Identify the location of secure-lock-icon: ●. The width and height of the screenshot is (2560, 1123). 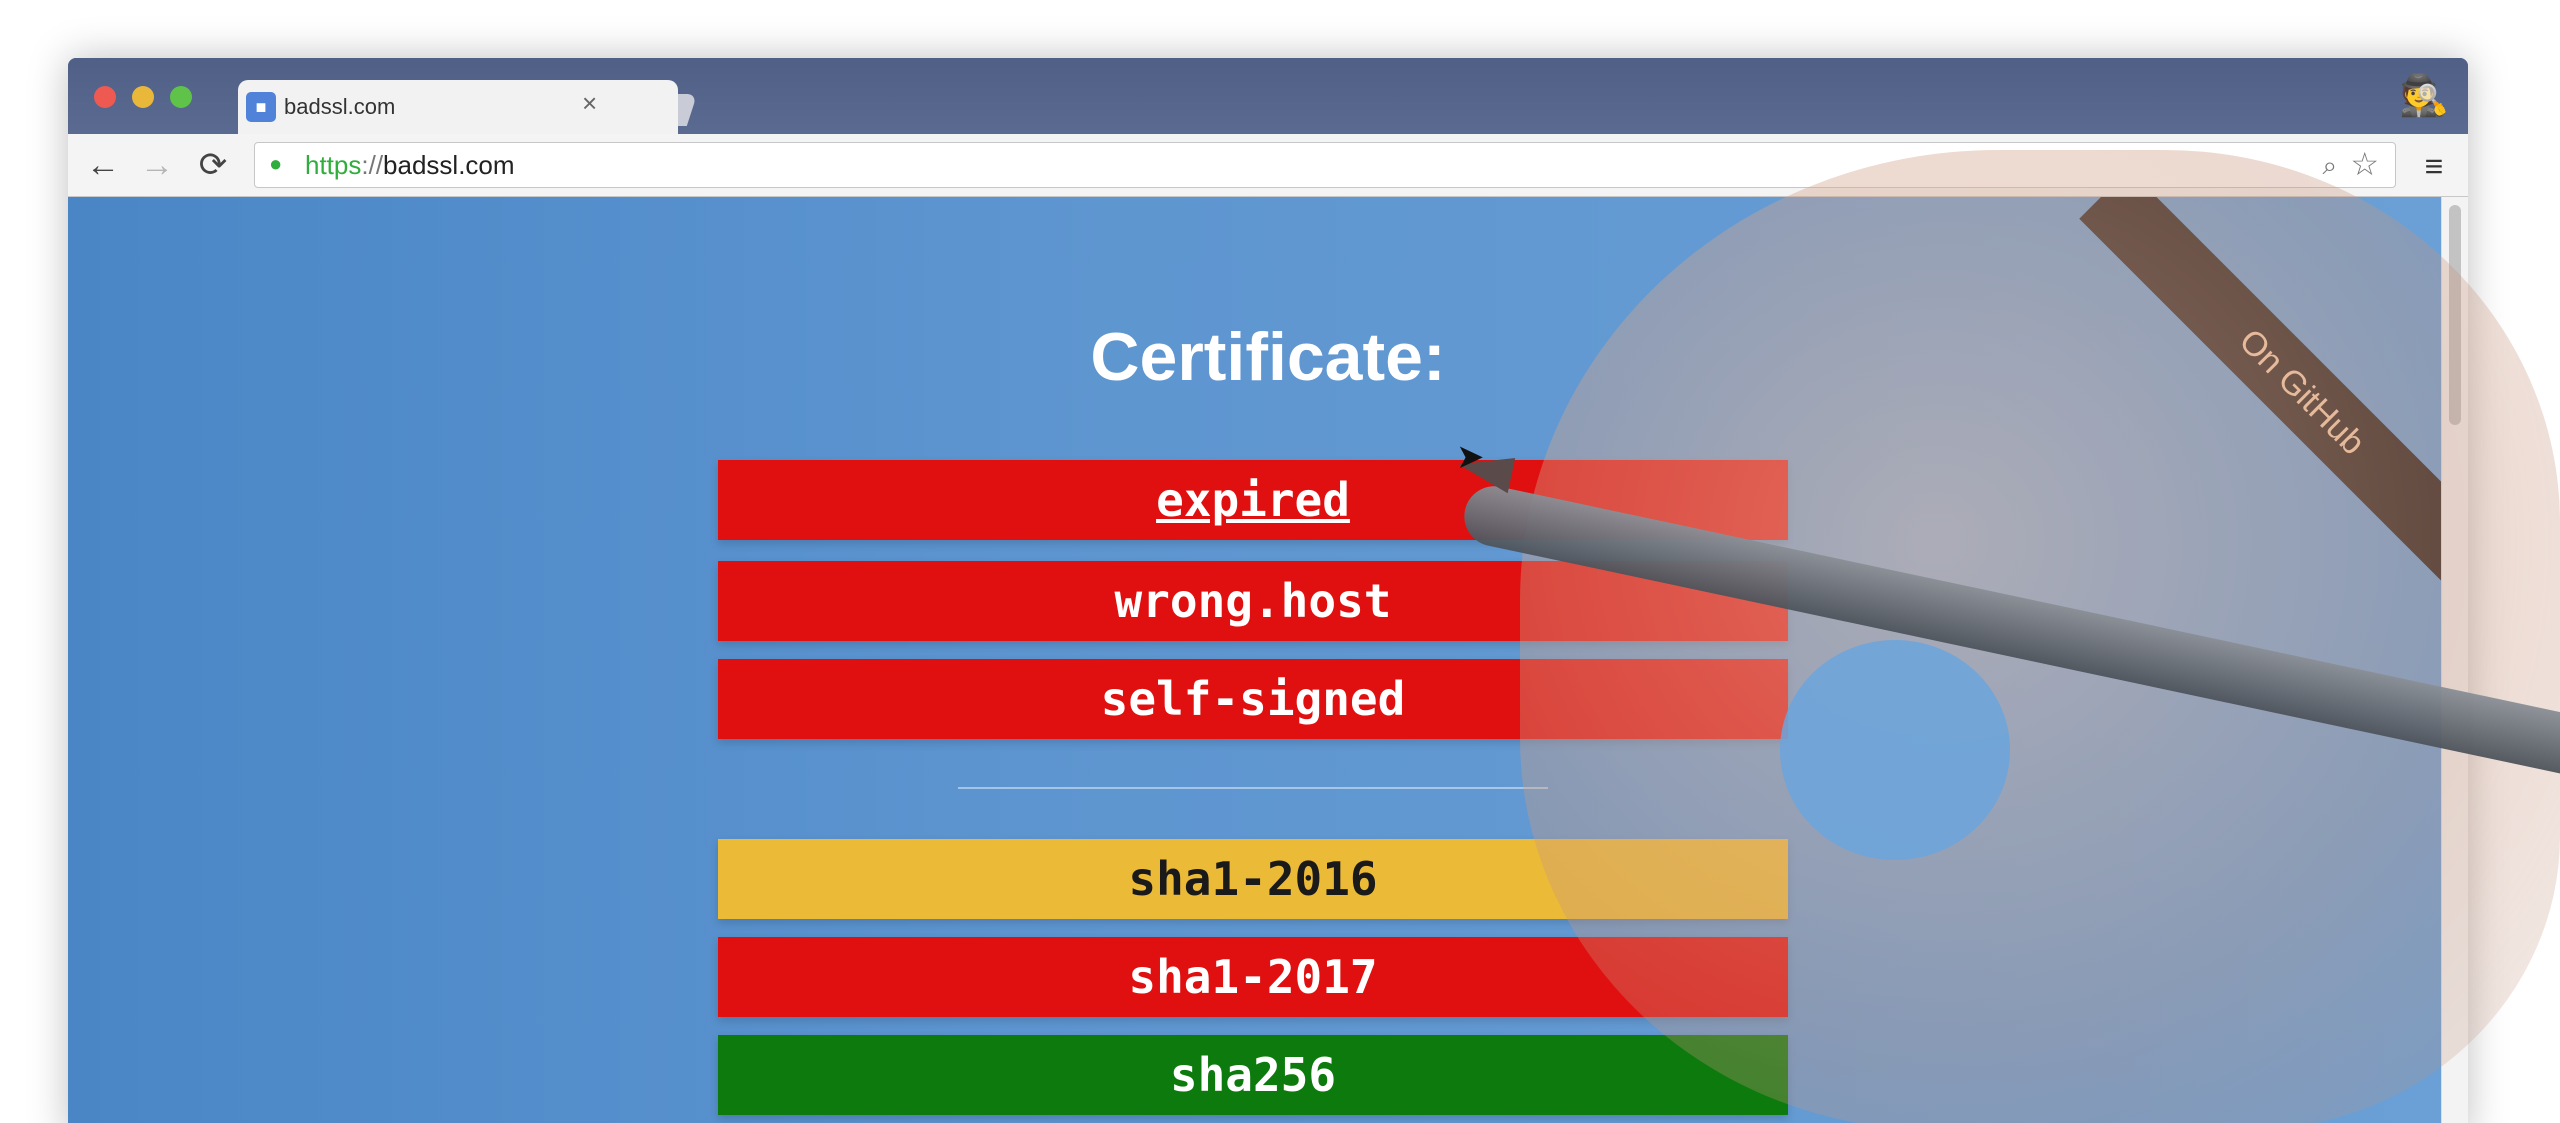
(280, 164).